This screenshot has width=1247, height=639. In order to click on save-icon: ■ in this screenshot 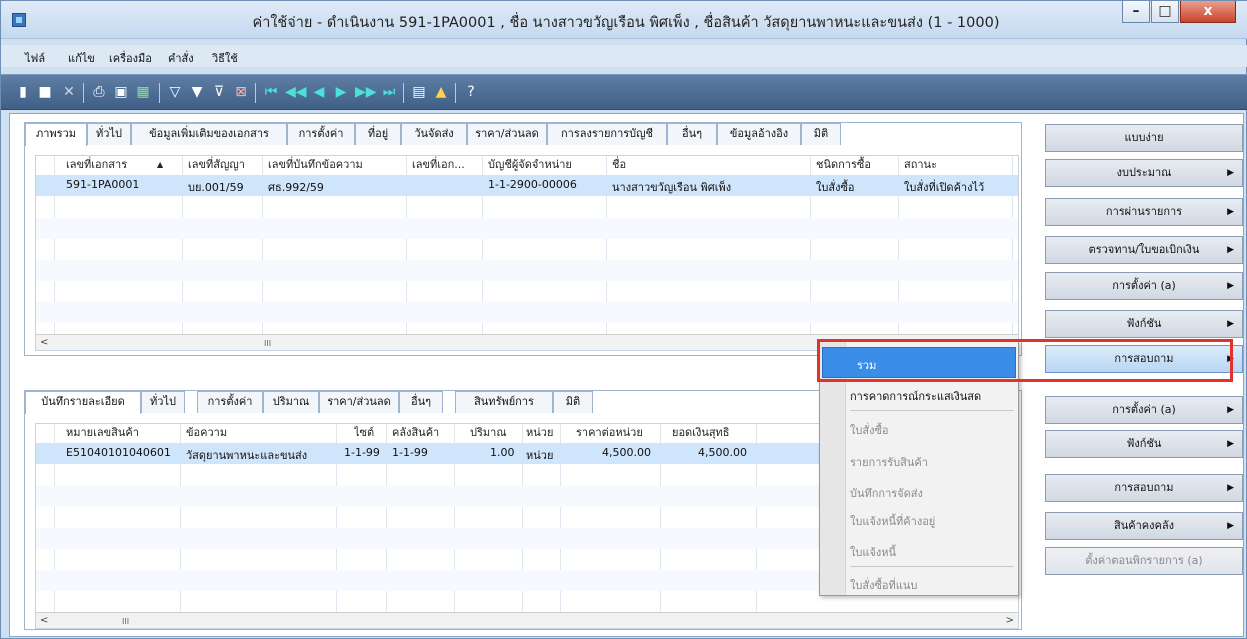, I will do `click(45, 92)`.